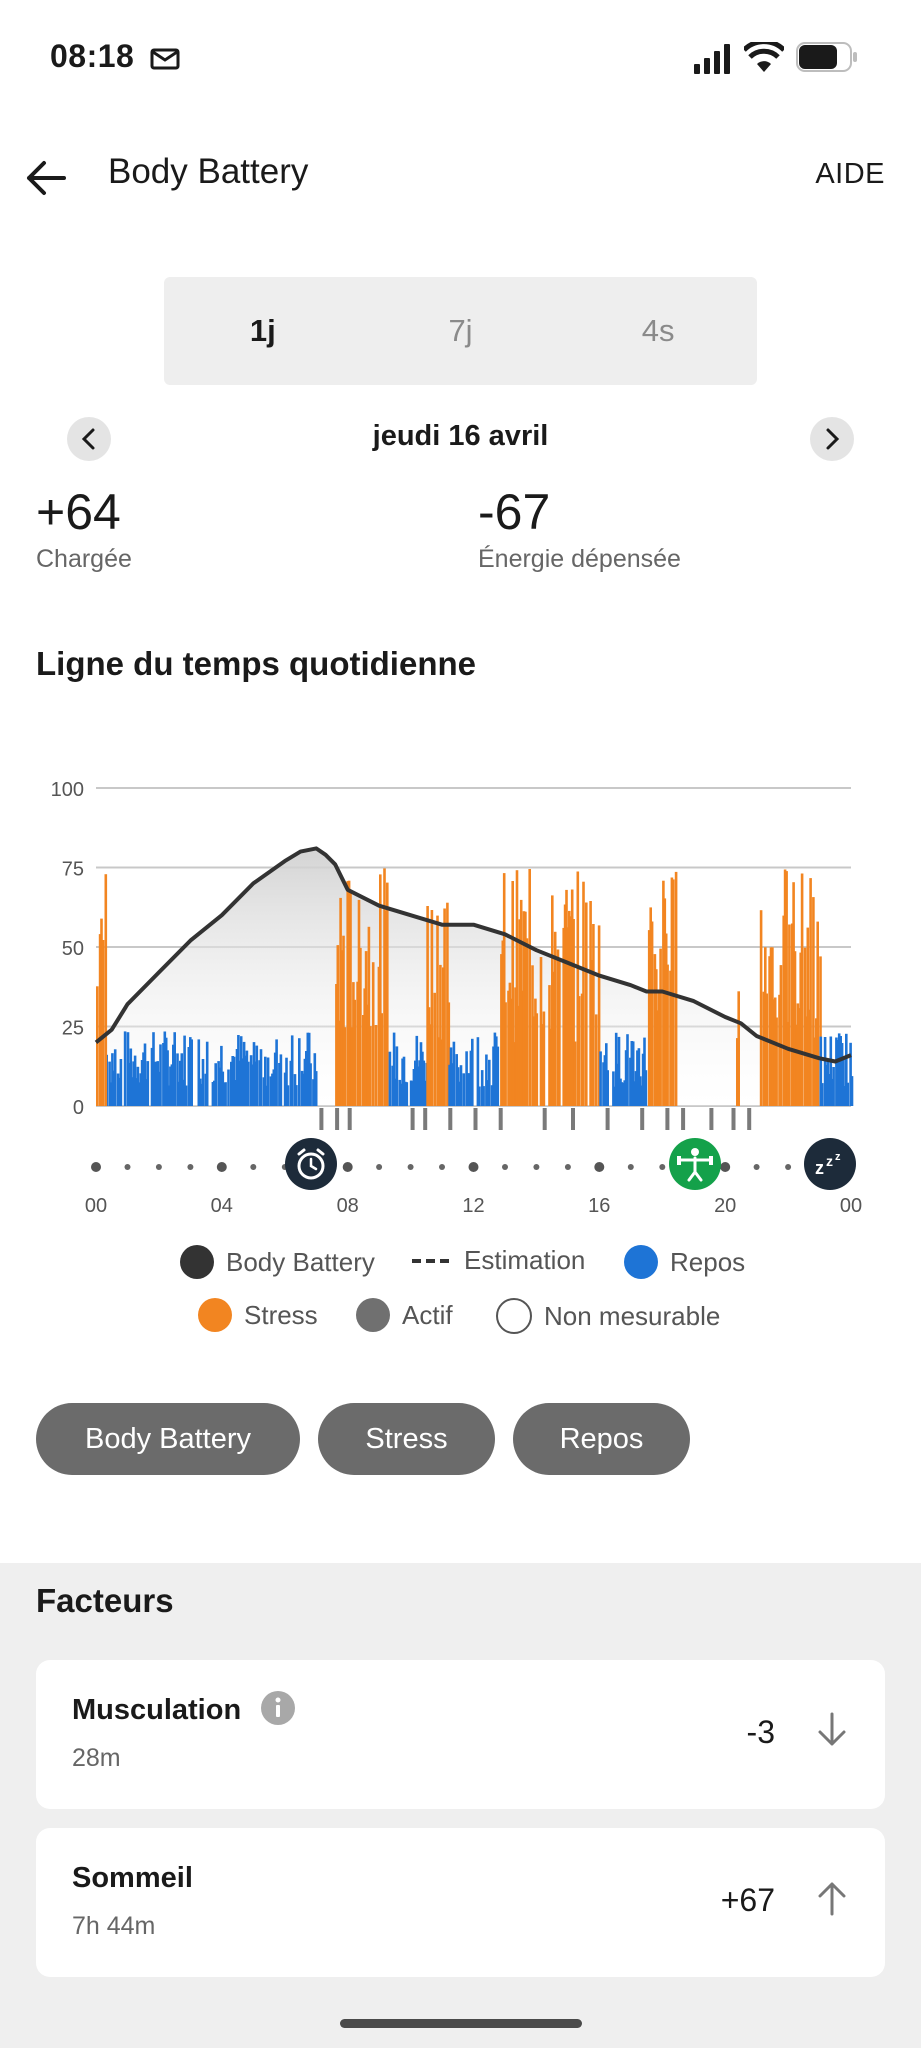  What do you see at coordinates (278, 1708) in the screenshot?
I see `info-icon` at bounding box center [278, 1708].